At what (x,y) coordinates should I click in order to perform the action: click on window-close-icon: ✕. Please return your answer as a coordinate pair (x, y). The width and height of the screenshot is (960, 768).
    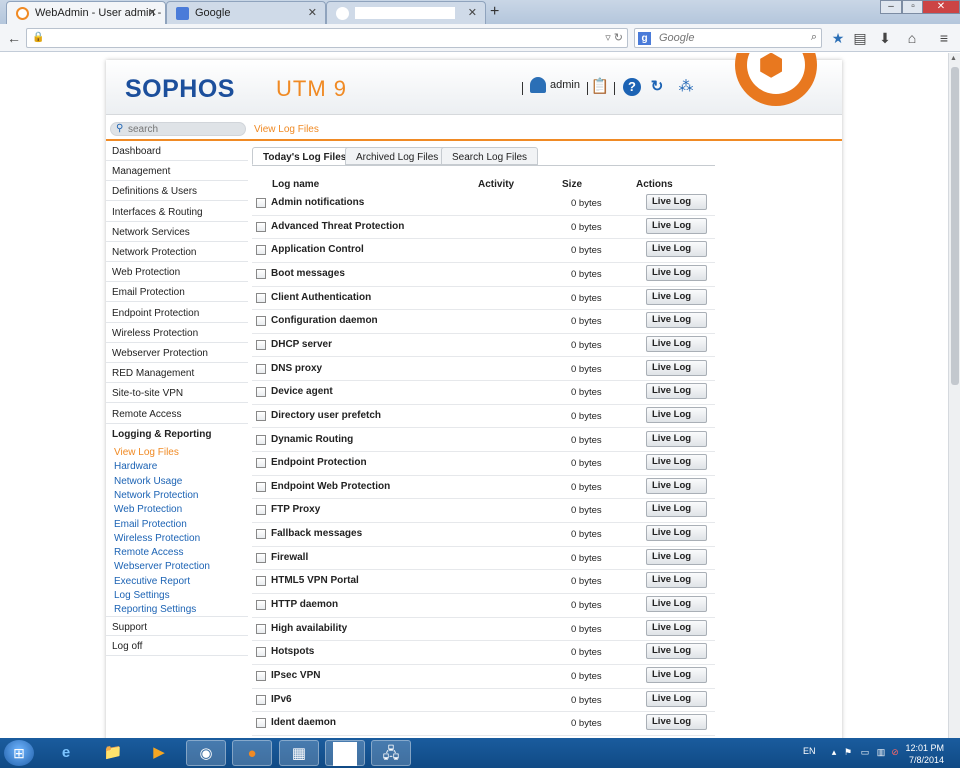
    Looking at the image, I should click on (941, 7).